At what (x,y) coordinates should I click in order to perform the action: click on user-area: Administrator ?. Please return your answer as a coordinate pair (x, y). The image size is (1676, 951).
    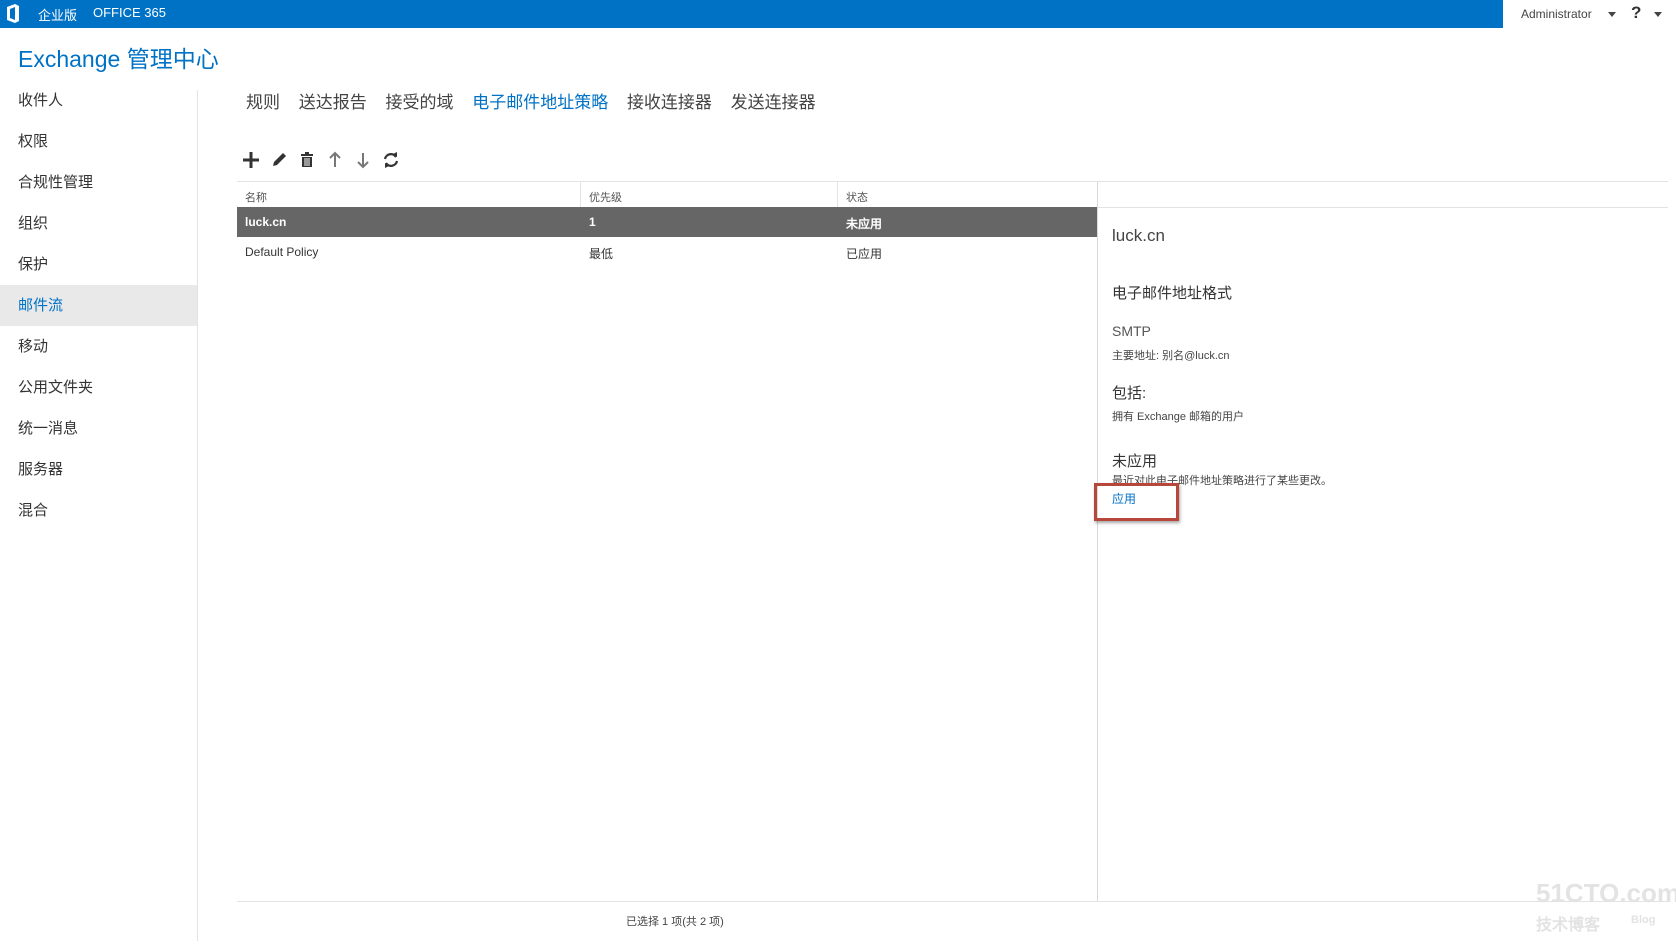
    Looking at the image, I should click on (1589, 14).